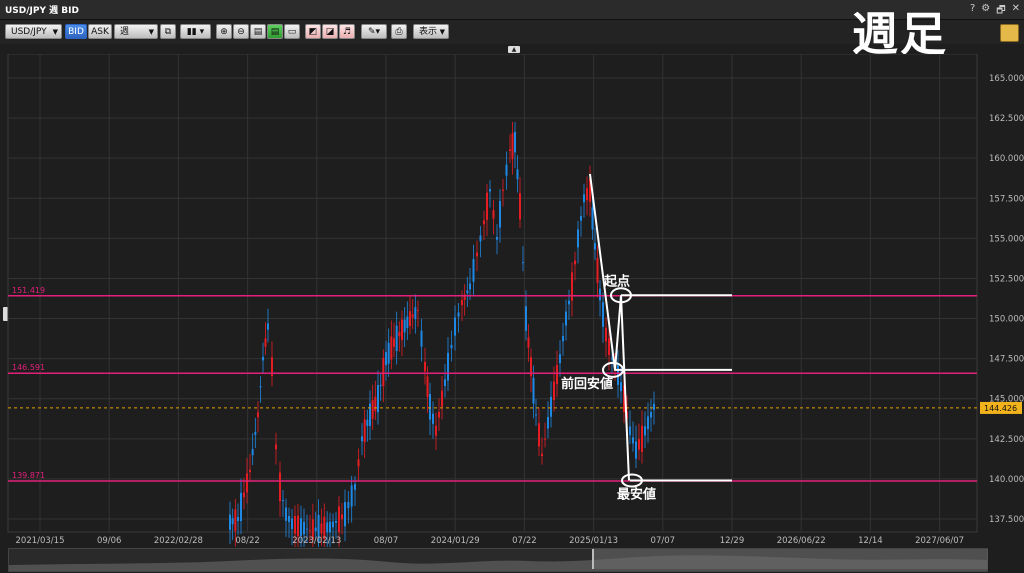 This screenshot has height=573, width=1024. I want to click on help-icon: ?, so click(972, 11).